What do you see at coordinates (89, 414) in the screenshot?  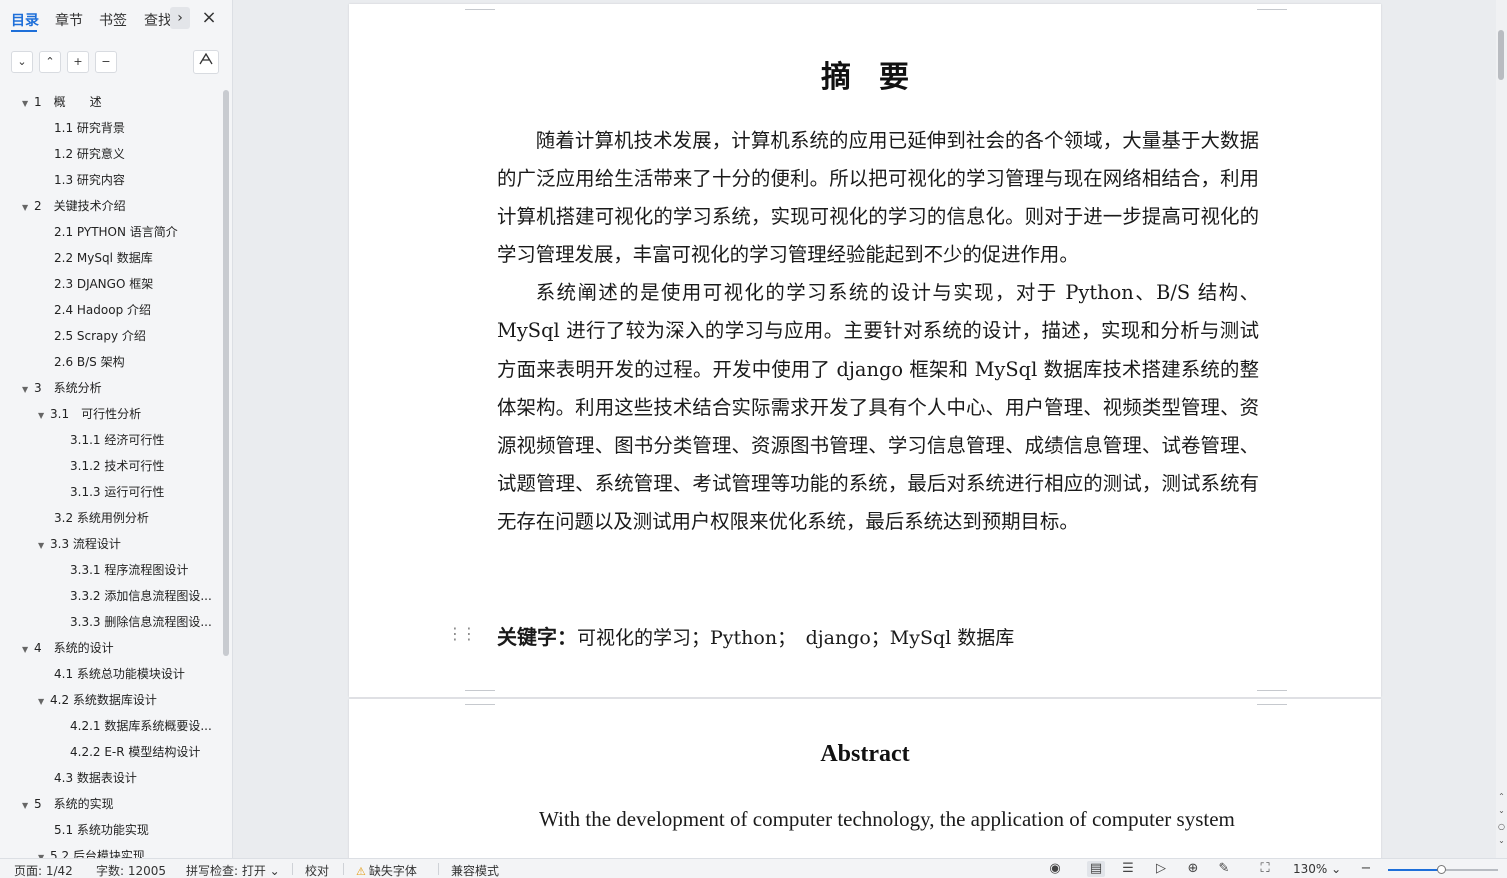 I see `toc-item: ▼ 3.1 可行性分析` at bounding box center [89, 414].